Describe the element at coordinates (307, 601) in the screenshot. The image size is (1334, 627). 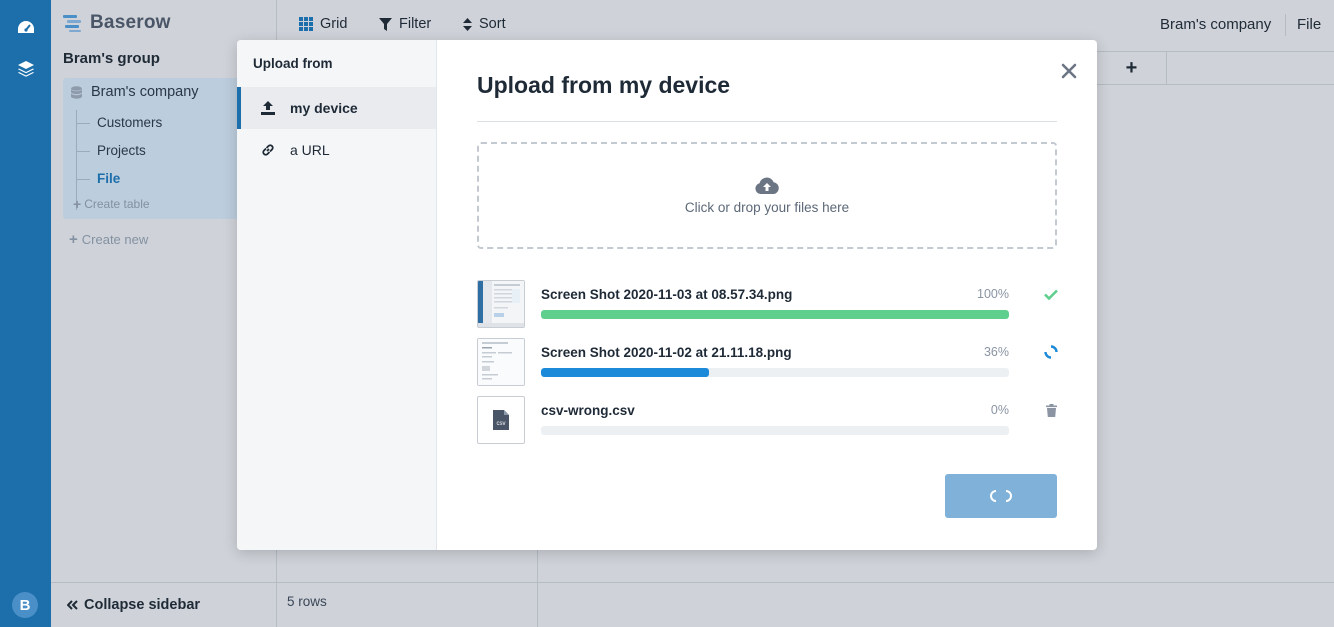
I see `row-count: 5 rows` at that location.